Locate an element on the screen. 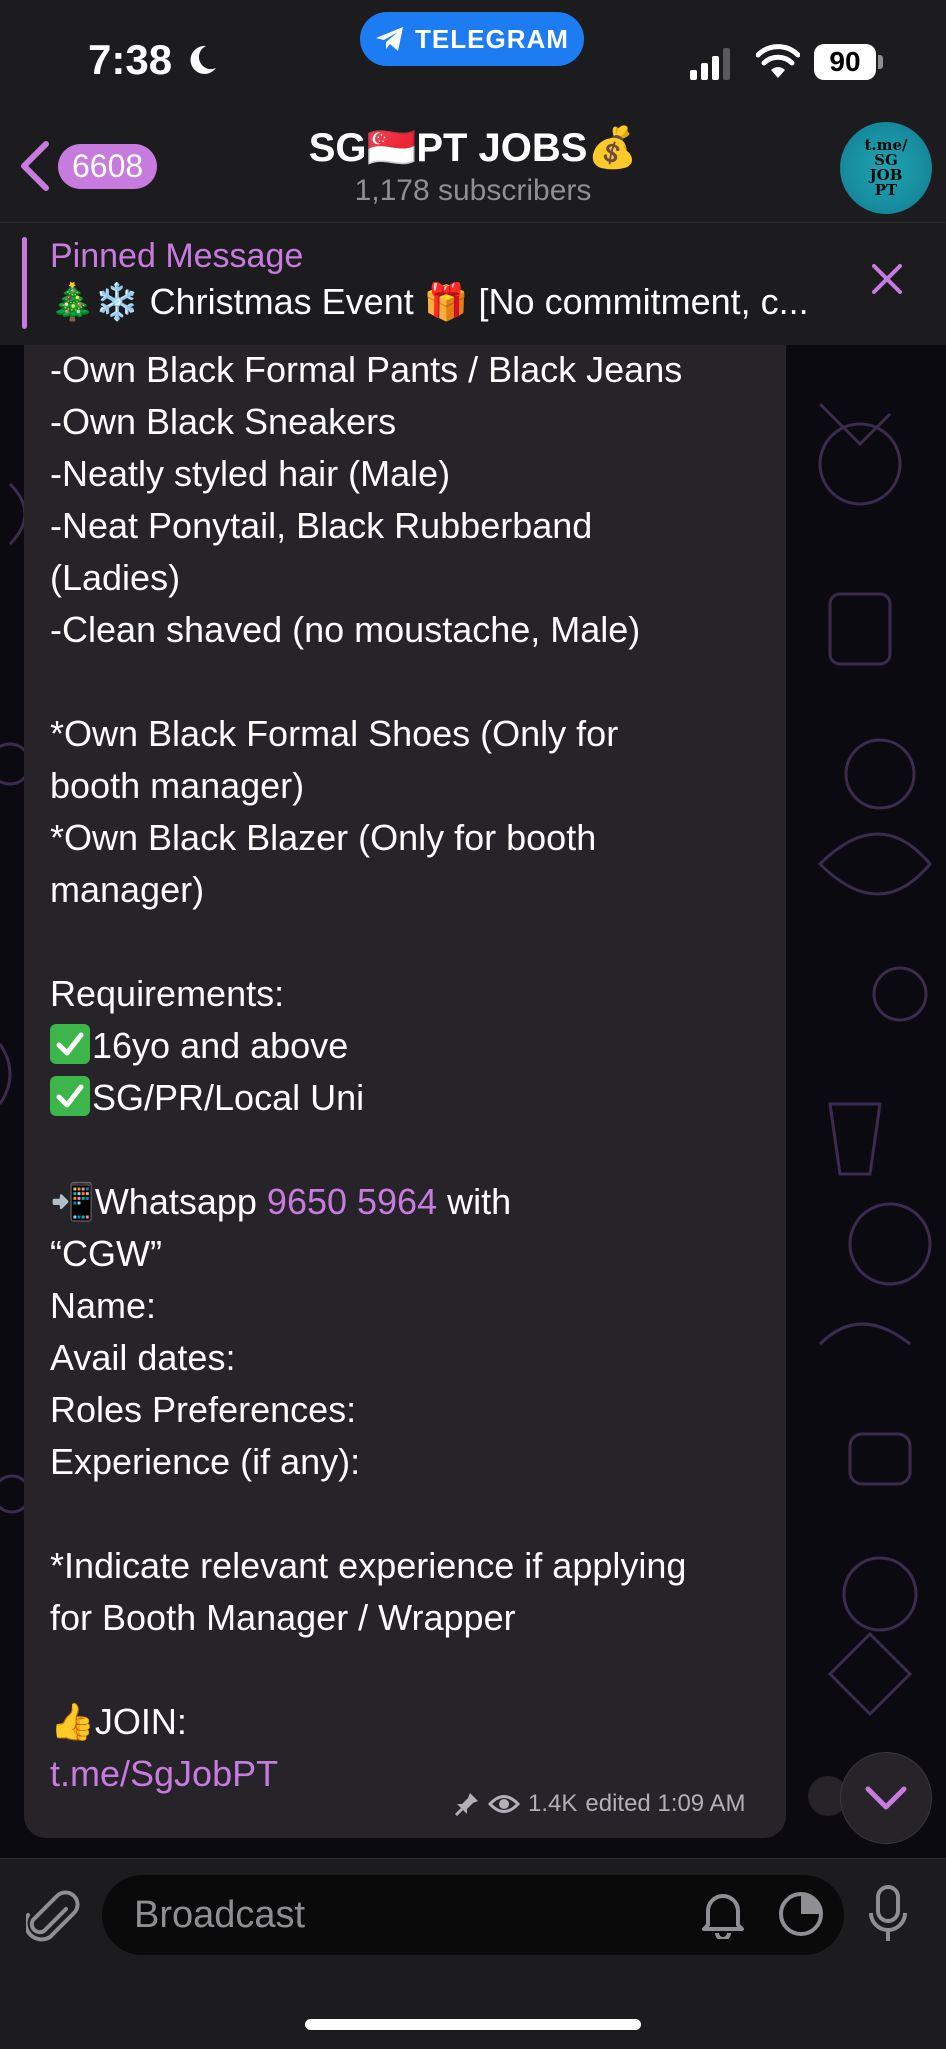 This screenshot has width=946, height=2049. message-line: for Booth Manager / Wrapper is located at coordinates (283, 1617).